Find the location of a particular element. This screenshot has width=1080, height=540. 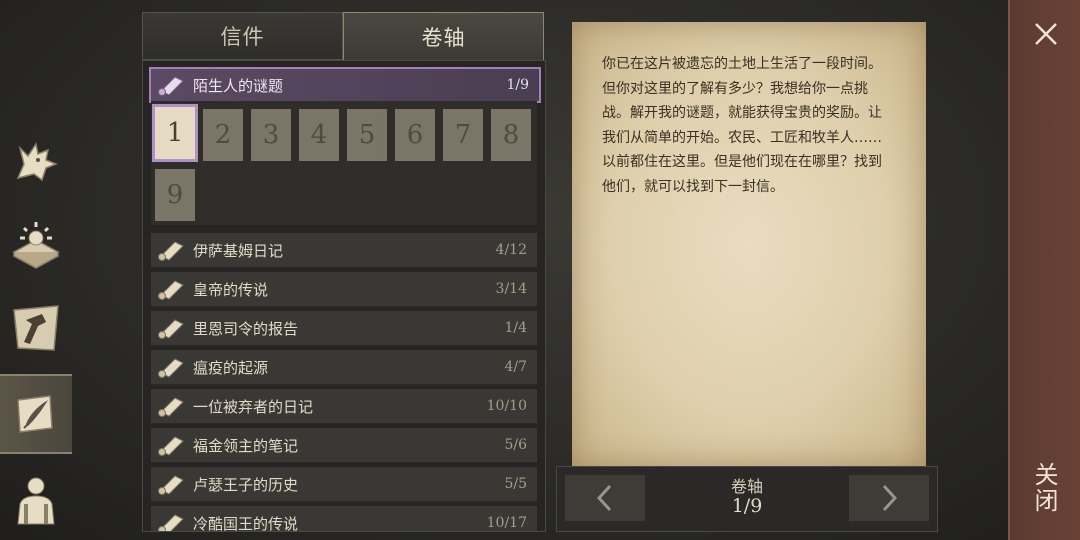

pager-value: 1/9 is located at coordinates (747, 506).